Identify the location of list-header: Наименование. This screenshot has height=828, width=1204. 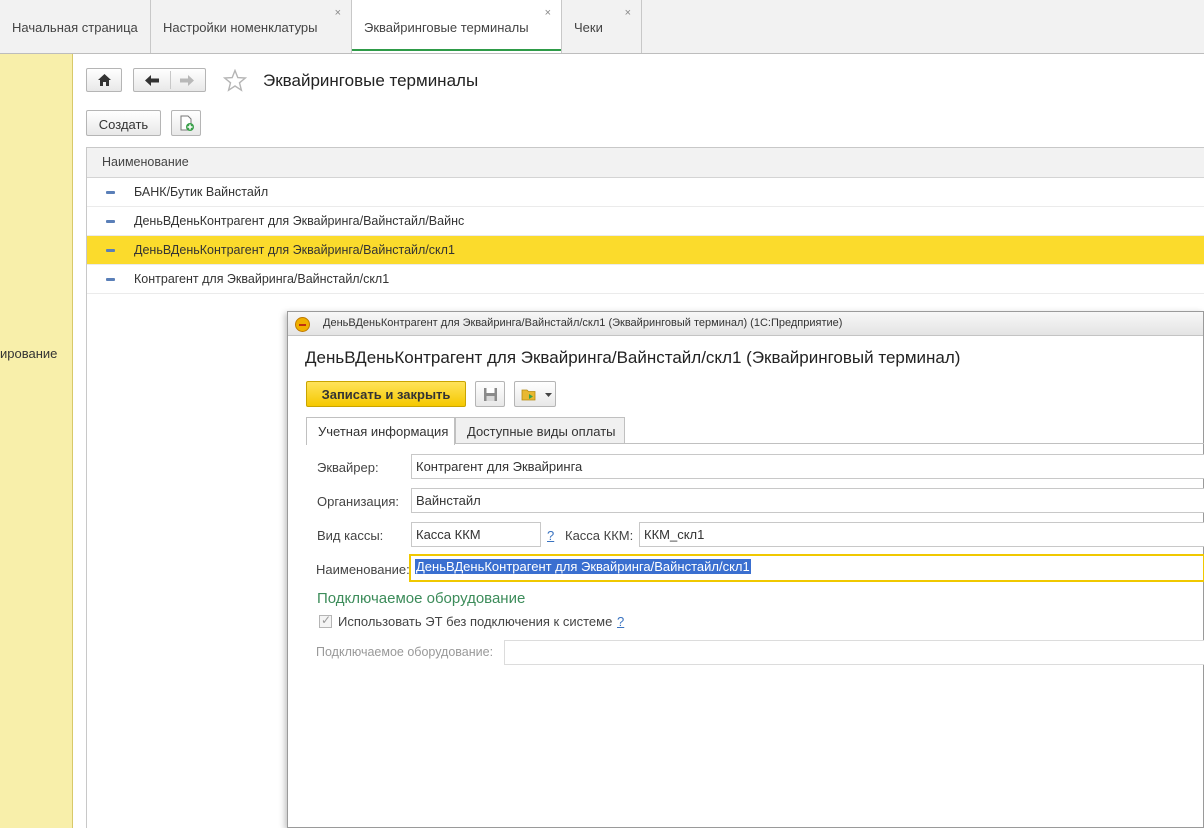
(645, 163).